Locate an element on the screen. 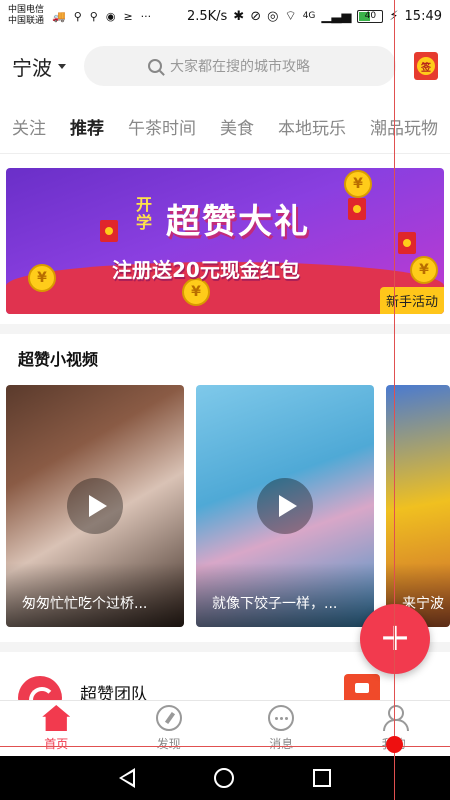  search-placeholder: 大家都在搜的城市攻略 is located at coordinates (240, 67).